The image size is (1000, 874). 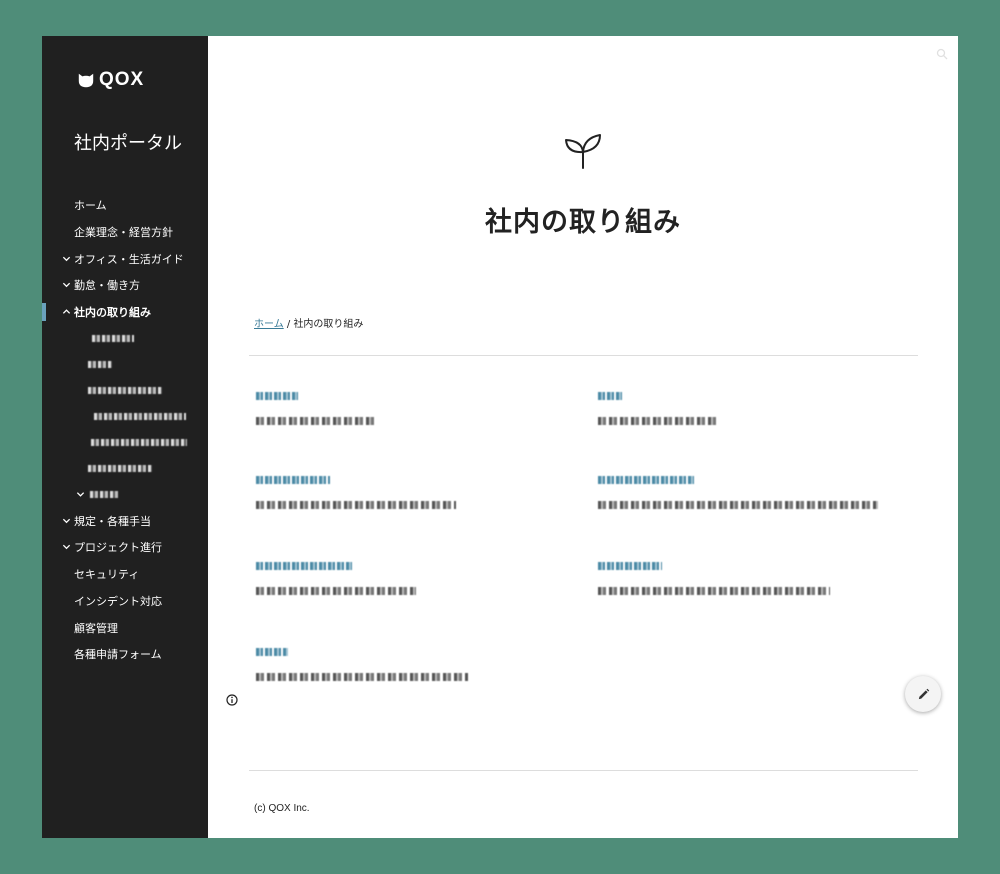 What do you see at coordinates (282, 808) in the screenshot?
I see `footer-copyright: (c) QOX Inc.` at bounding box center [282, 808].